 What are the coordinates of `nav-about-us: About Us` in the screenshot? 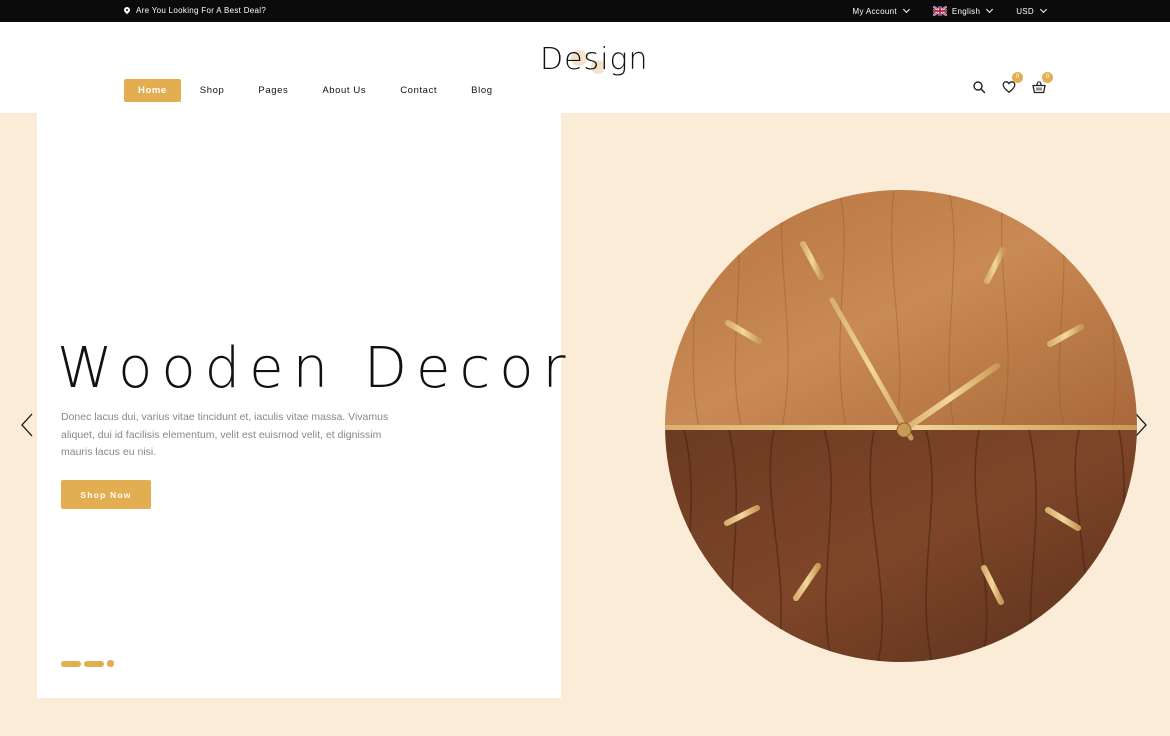 It's located at (344, 90).